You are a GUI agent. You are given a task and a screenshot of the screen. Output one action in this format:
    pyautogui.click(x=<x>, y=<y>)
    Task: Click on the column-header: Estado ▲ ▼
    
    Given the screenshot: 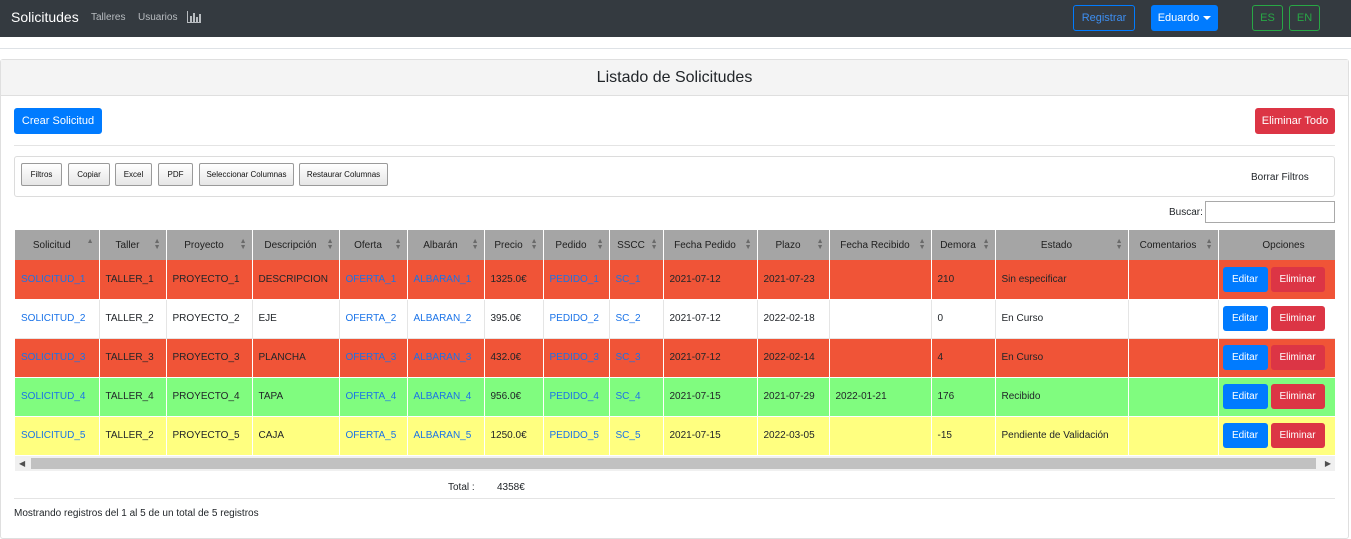 What is the action you would take?
    pyautogui.click(x=1062, y=245)
    